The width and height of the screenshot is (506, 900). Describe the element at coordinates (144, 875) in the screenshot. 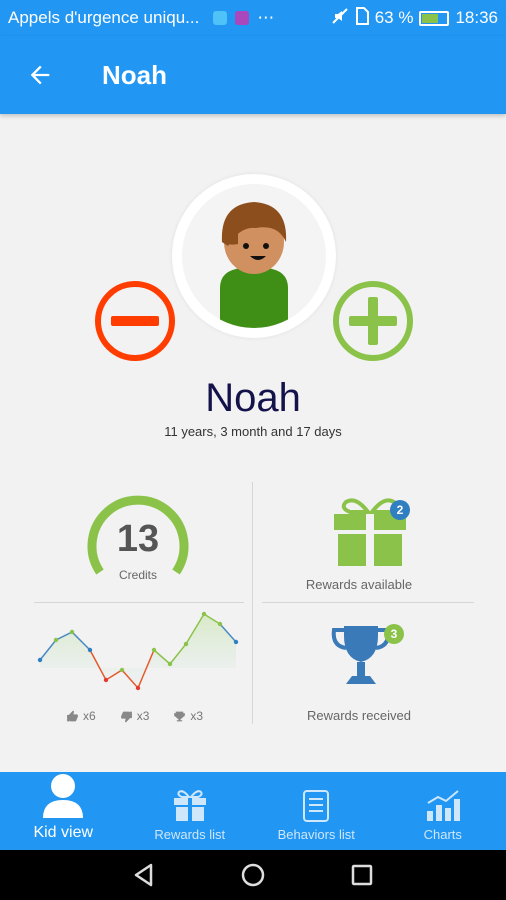

I see `system-back-icon` at that location.